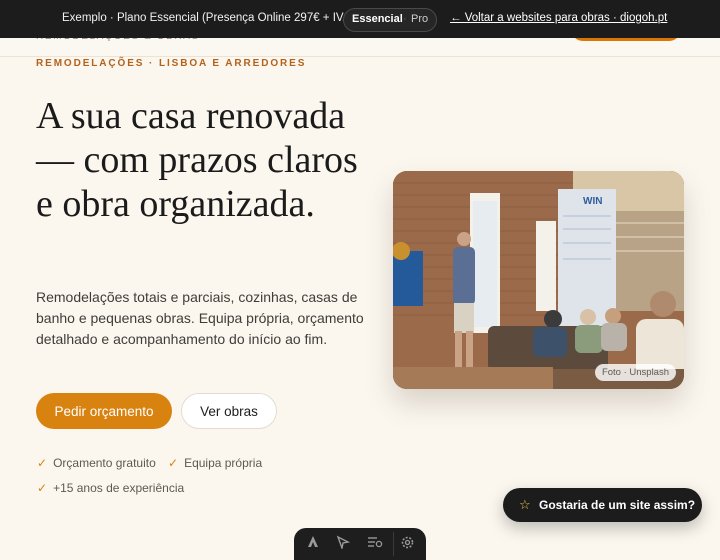 Image resolution: width=720 pixels, height=560 pixels. I want to click on plan-option-pro: Pro, so click(419, 19).